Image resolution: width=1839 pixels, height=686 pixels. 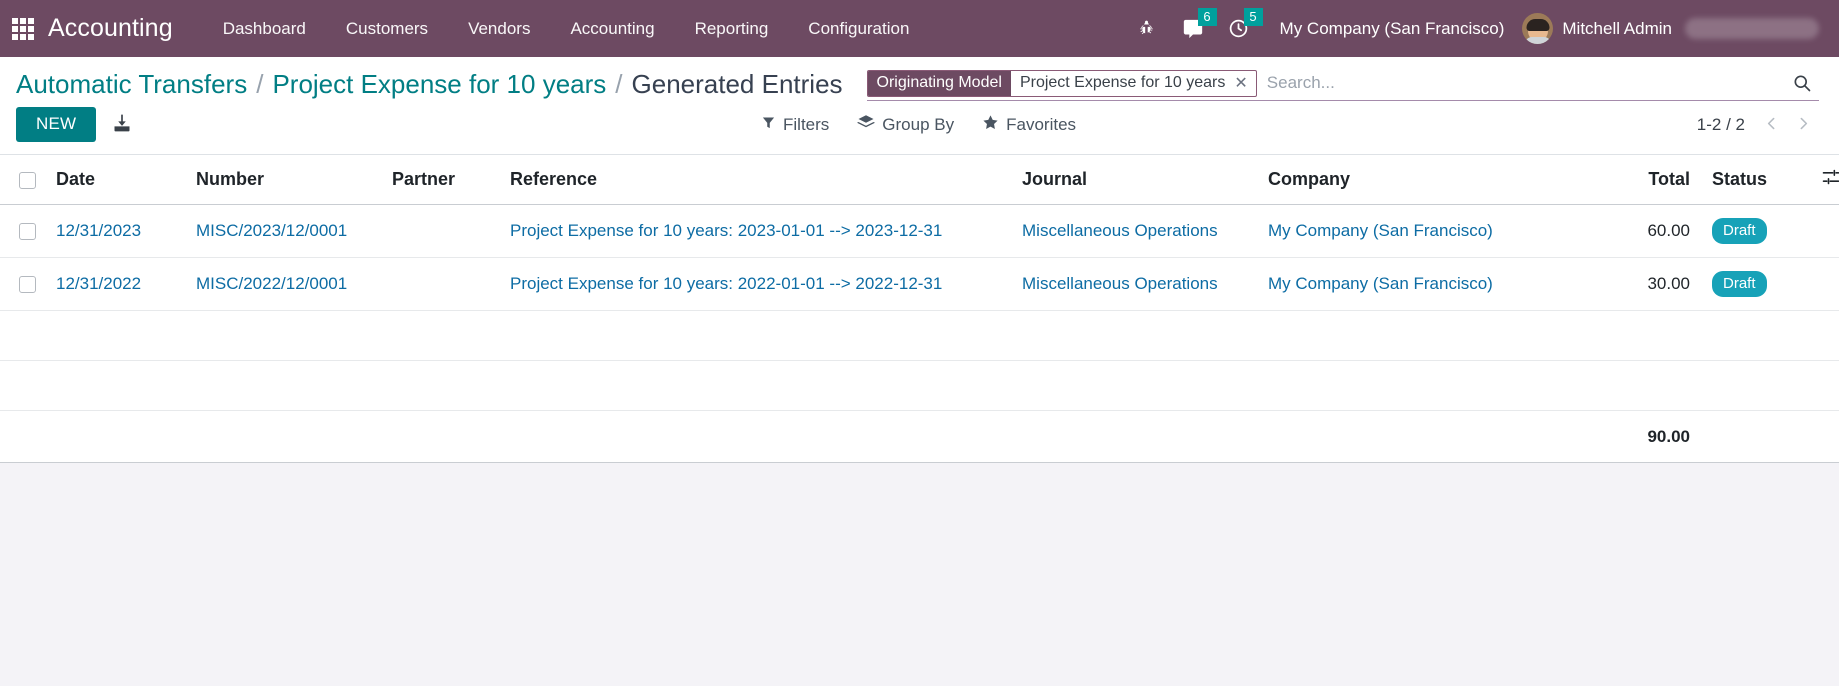 I want to click on breadcrumb-item-automatic-transfers: Automatic Transfers, so click(x=131, y=84).